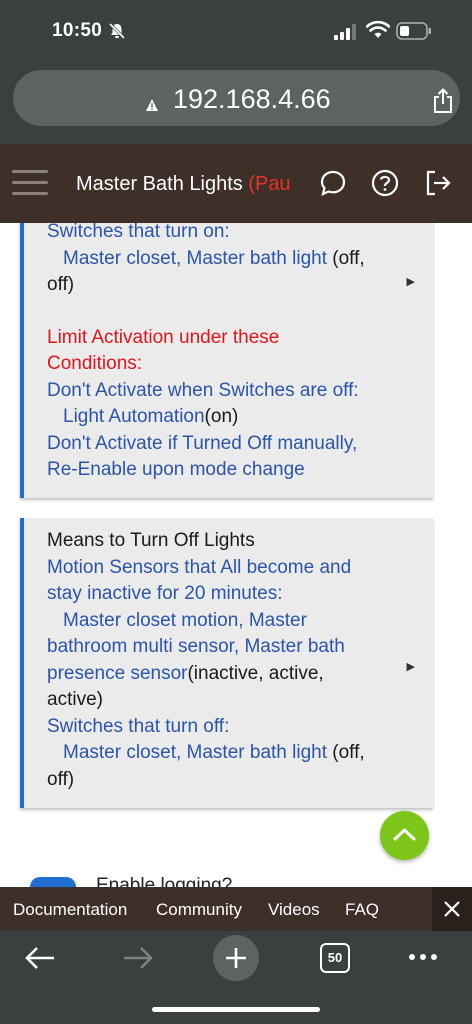  What do you see at coordinates (176, 469) in the screenshot?
I see `dont-activate-manual-cont: Re-Enable upon mode change` at bounding box center [176, 469].